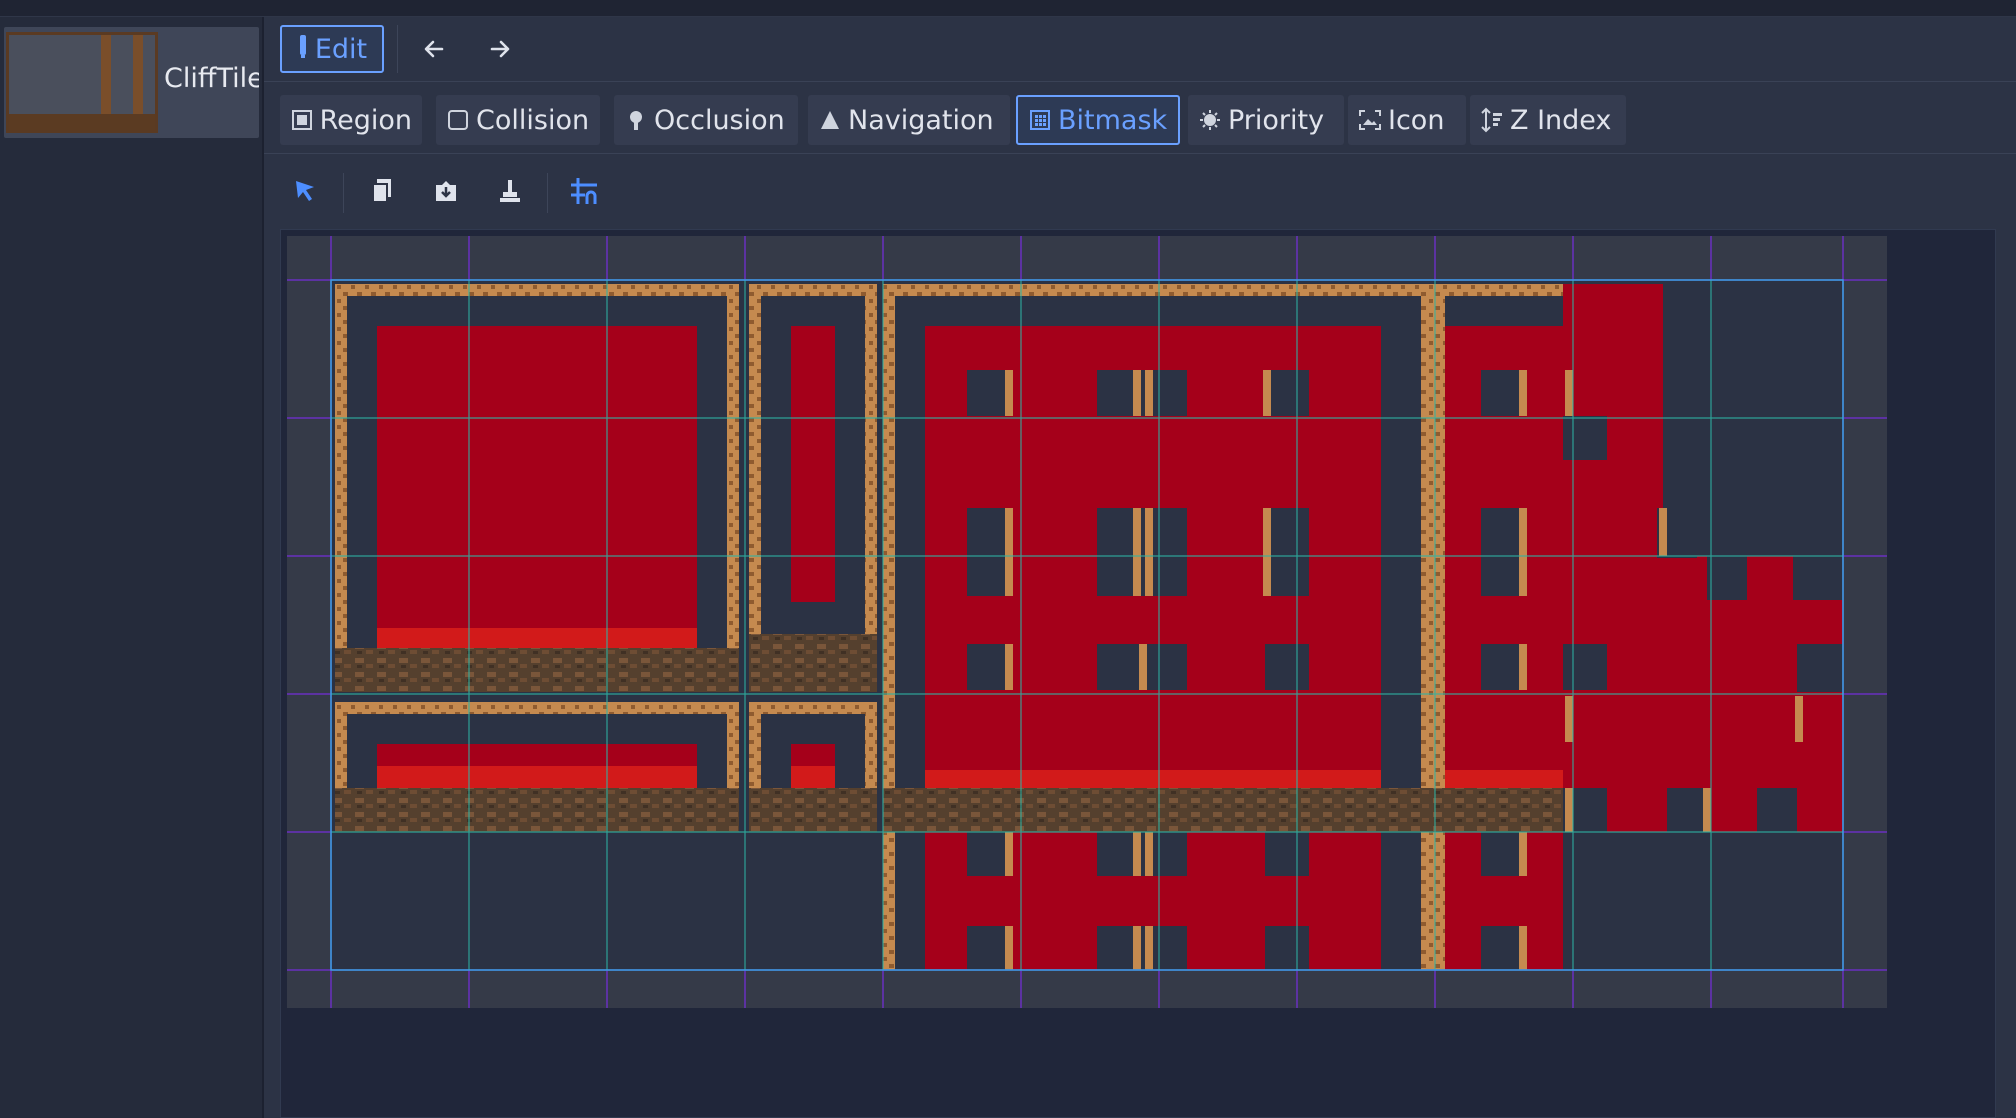  I want to click on tab-z-index: Z Index, so click(1548, 120).